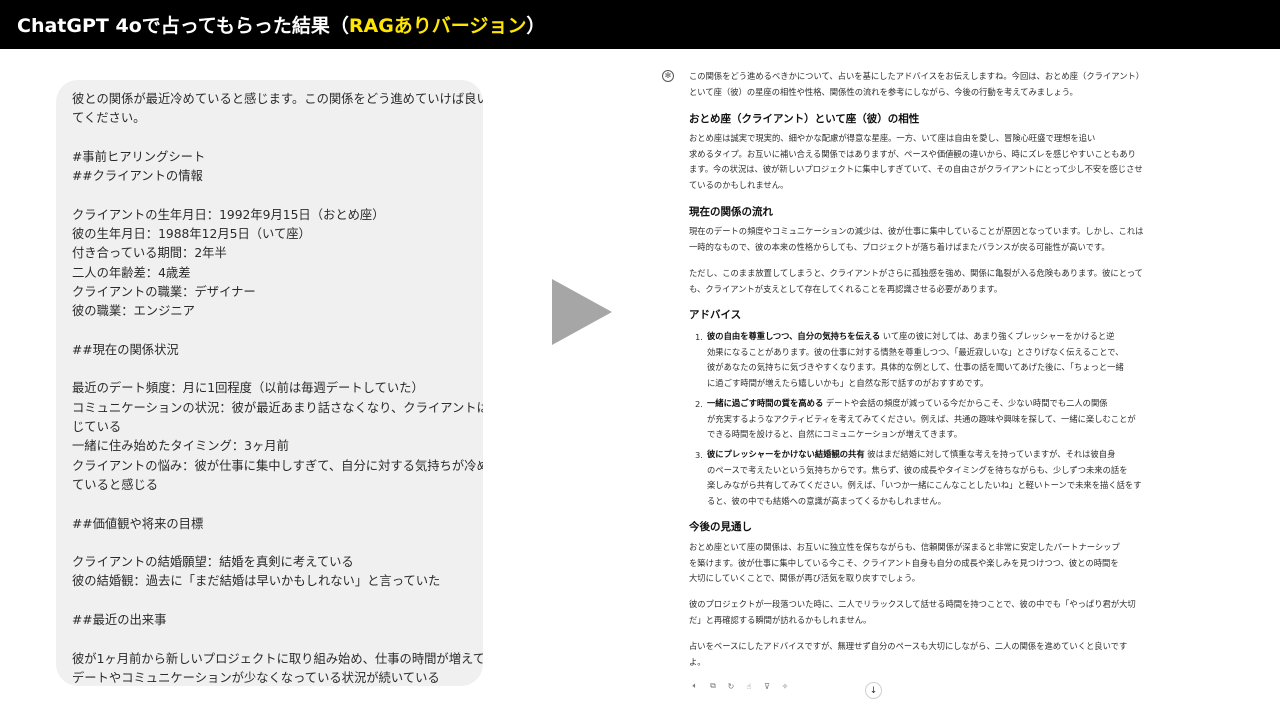 This screenshot has width=1280, height=720. I want to click on prompt-line: 一緒に住み始めたタイミング：3ヶ月前, so click(180, 446).